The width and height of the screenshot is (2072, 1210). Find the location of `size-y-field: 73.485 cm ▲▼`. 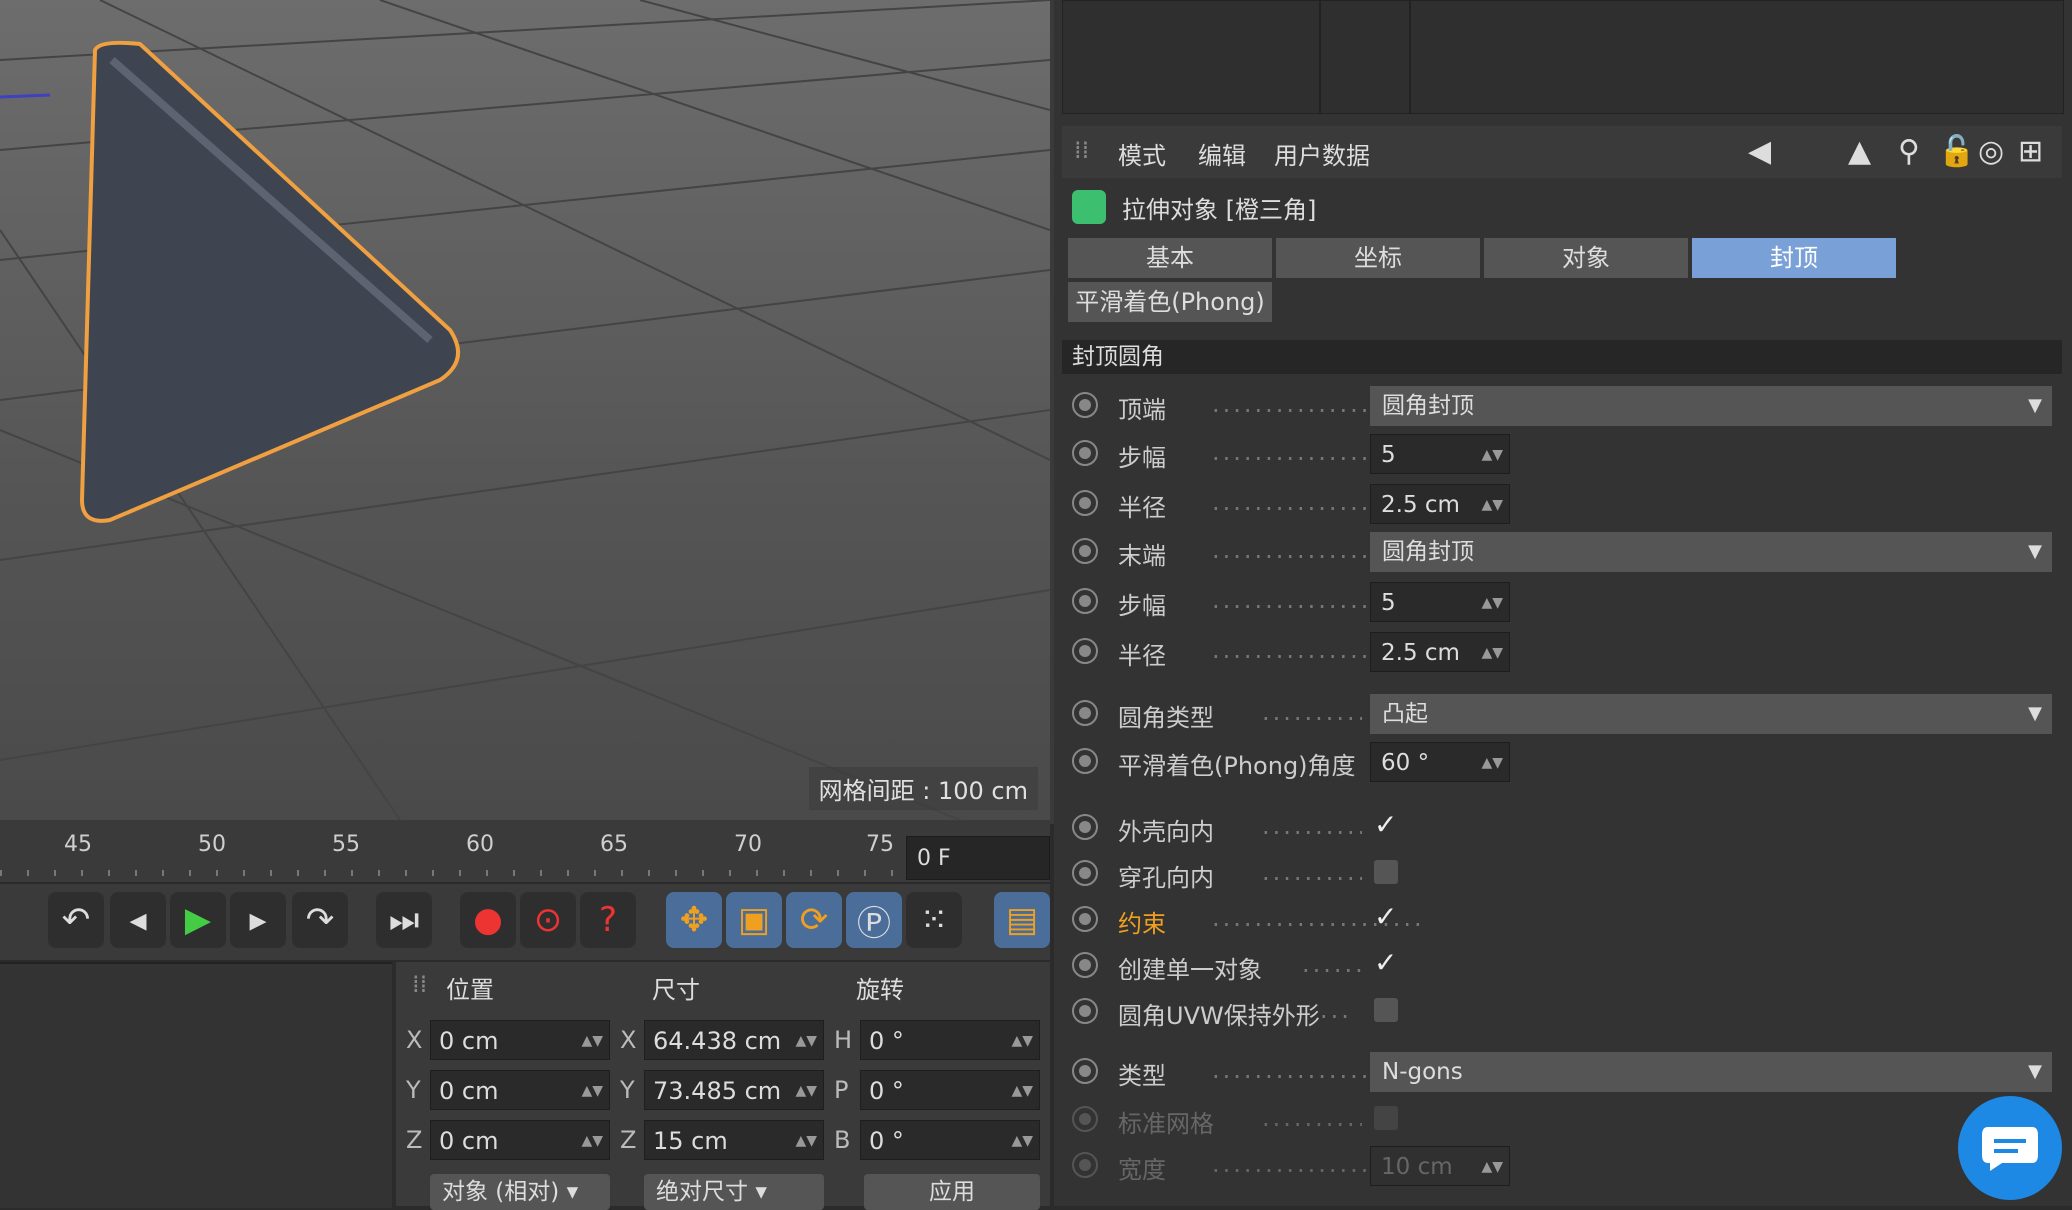

size-y-field: 73.485 cm ▲▼ is located at coordinates (734, 1090).